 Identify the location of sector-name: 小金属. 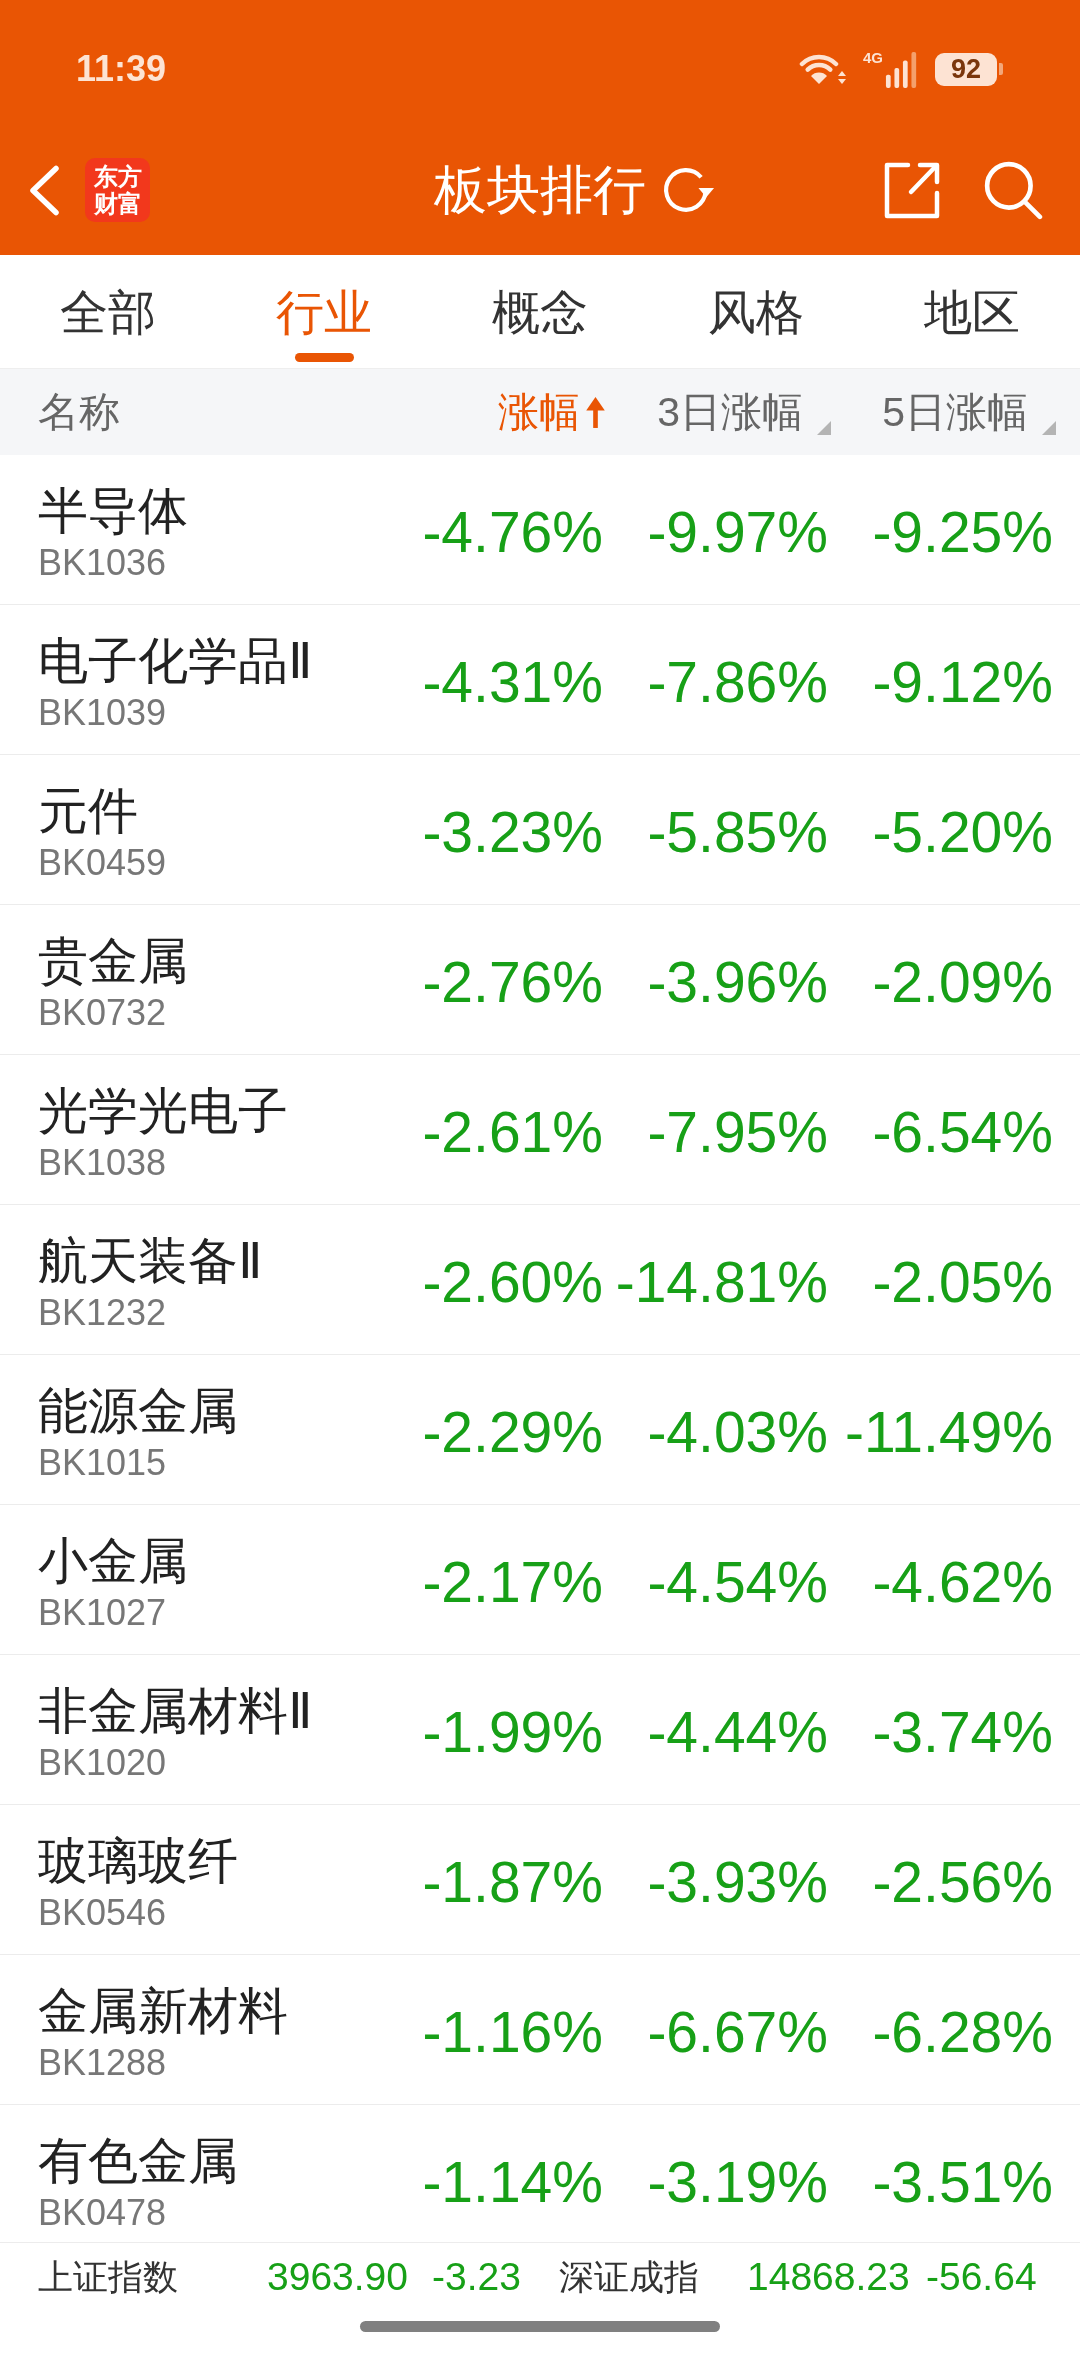
(113, 1561).